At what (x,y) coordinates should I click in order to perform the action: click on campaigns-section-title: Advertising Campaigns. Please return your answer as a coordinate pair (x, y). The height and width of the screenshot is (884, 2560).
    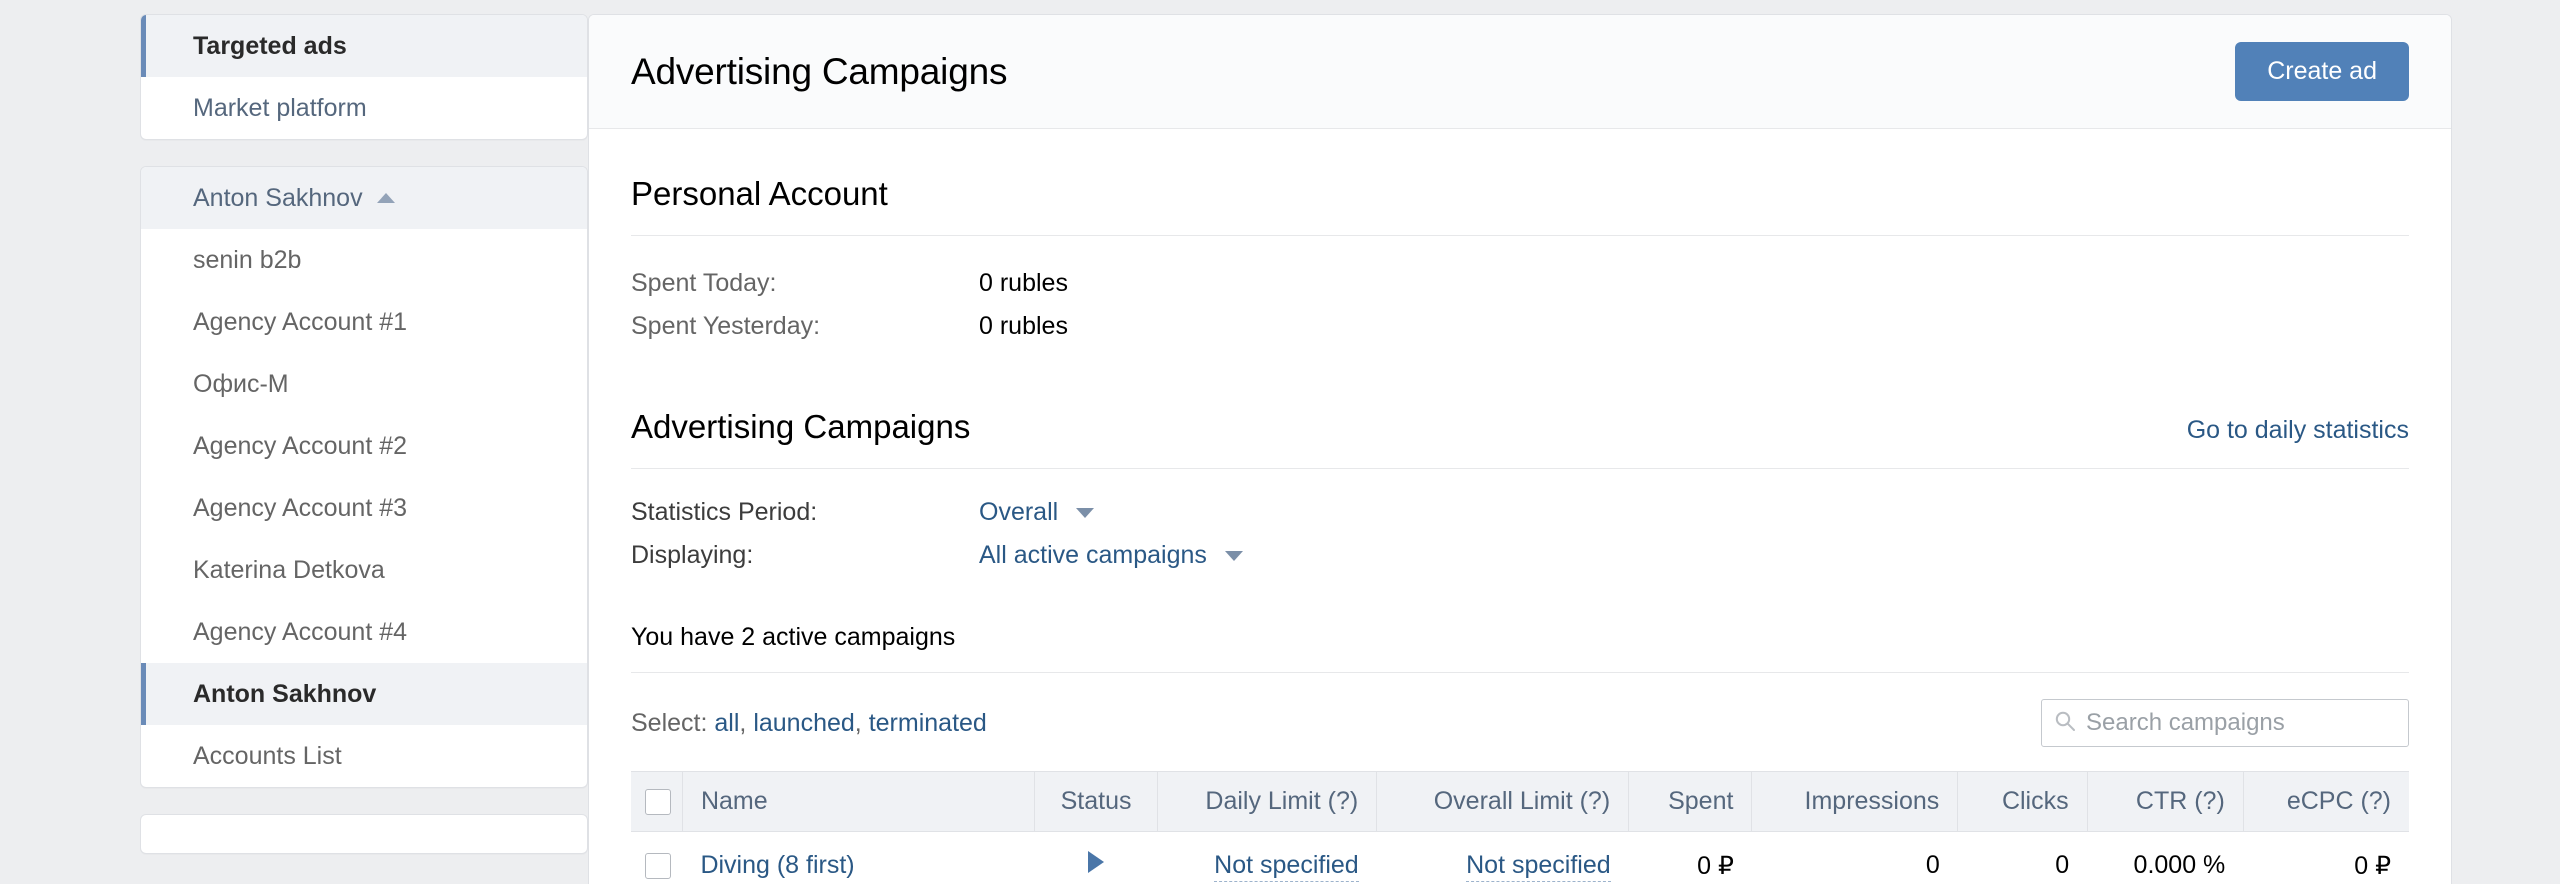
    Looking at the image, I should click on (801, 426).